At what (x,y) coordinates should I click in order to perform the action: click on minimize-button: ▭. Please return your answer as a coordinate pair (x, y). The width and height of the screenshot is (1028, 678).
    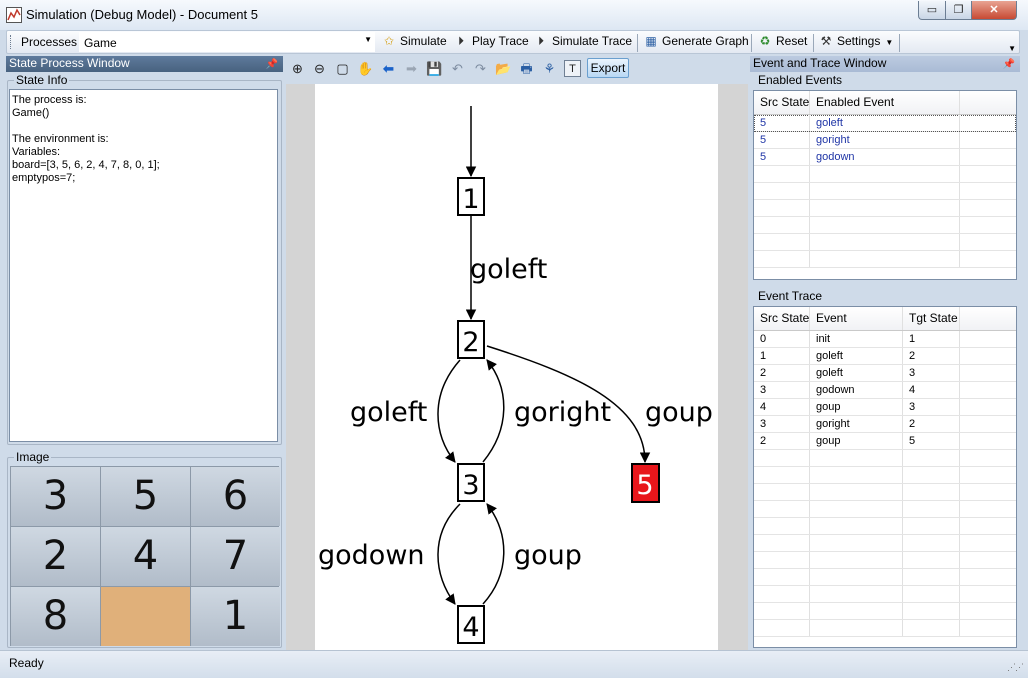
    Looking at the image, I should click on (932, 10).